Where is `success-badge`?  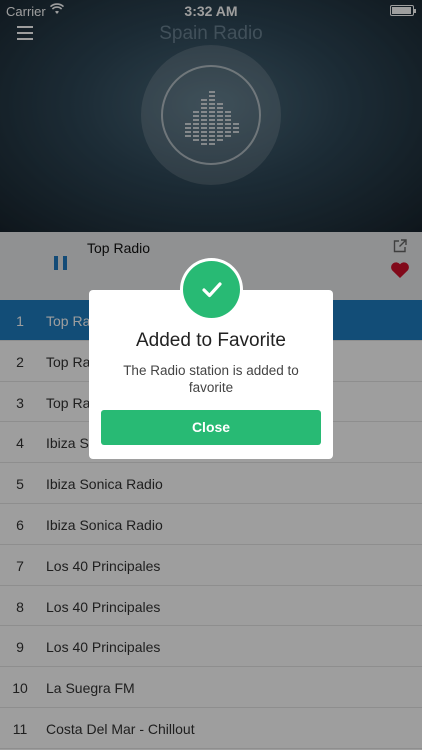
success-badge is located at coordinates (211, 289).